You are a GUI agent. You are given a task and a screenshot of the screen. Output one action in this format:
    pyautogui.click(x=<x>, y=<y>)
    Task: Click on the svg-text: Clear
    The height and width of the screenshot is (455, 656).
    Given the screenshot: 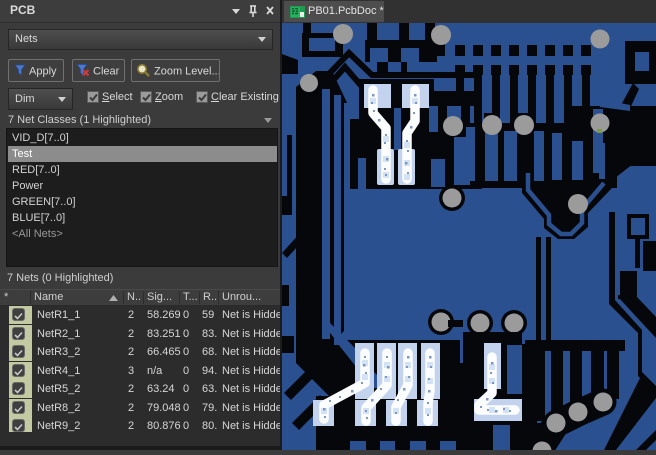 What is the action you would take?
    pyautogui.click(x=106, y=72)
    